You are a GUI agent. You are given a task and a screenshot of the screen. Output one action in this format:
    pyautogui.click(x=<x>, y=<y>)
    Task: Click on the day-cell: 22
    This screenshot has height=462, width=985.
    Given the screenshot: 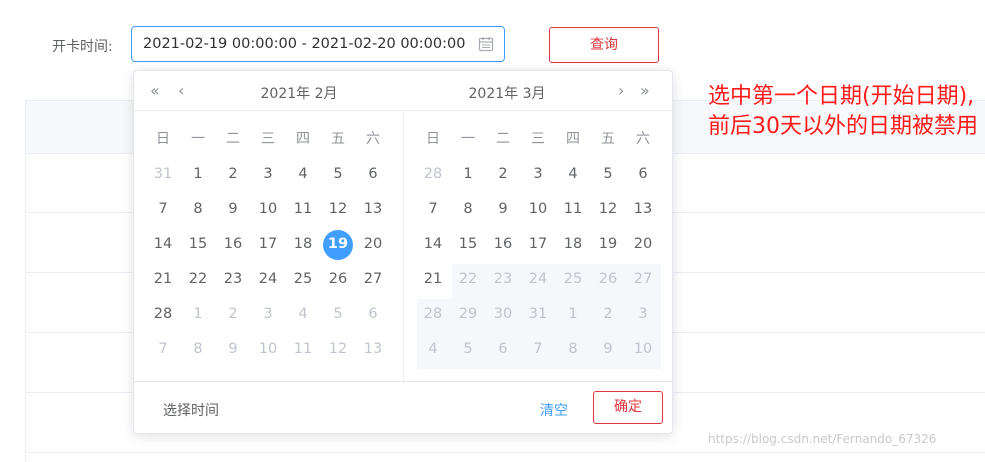 What is the action you would take?
    pyautogui.click(x=198, y=279)
    